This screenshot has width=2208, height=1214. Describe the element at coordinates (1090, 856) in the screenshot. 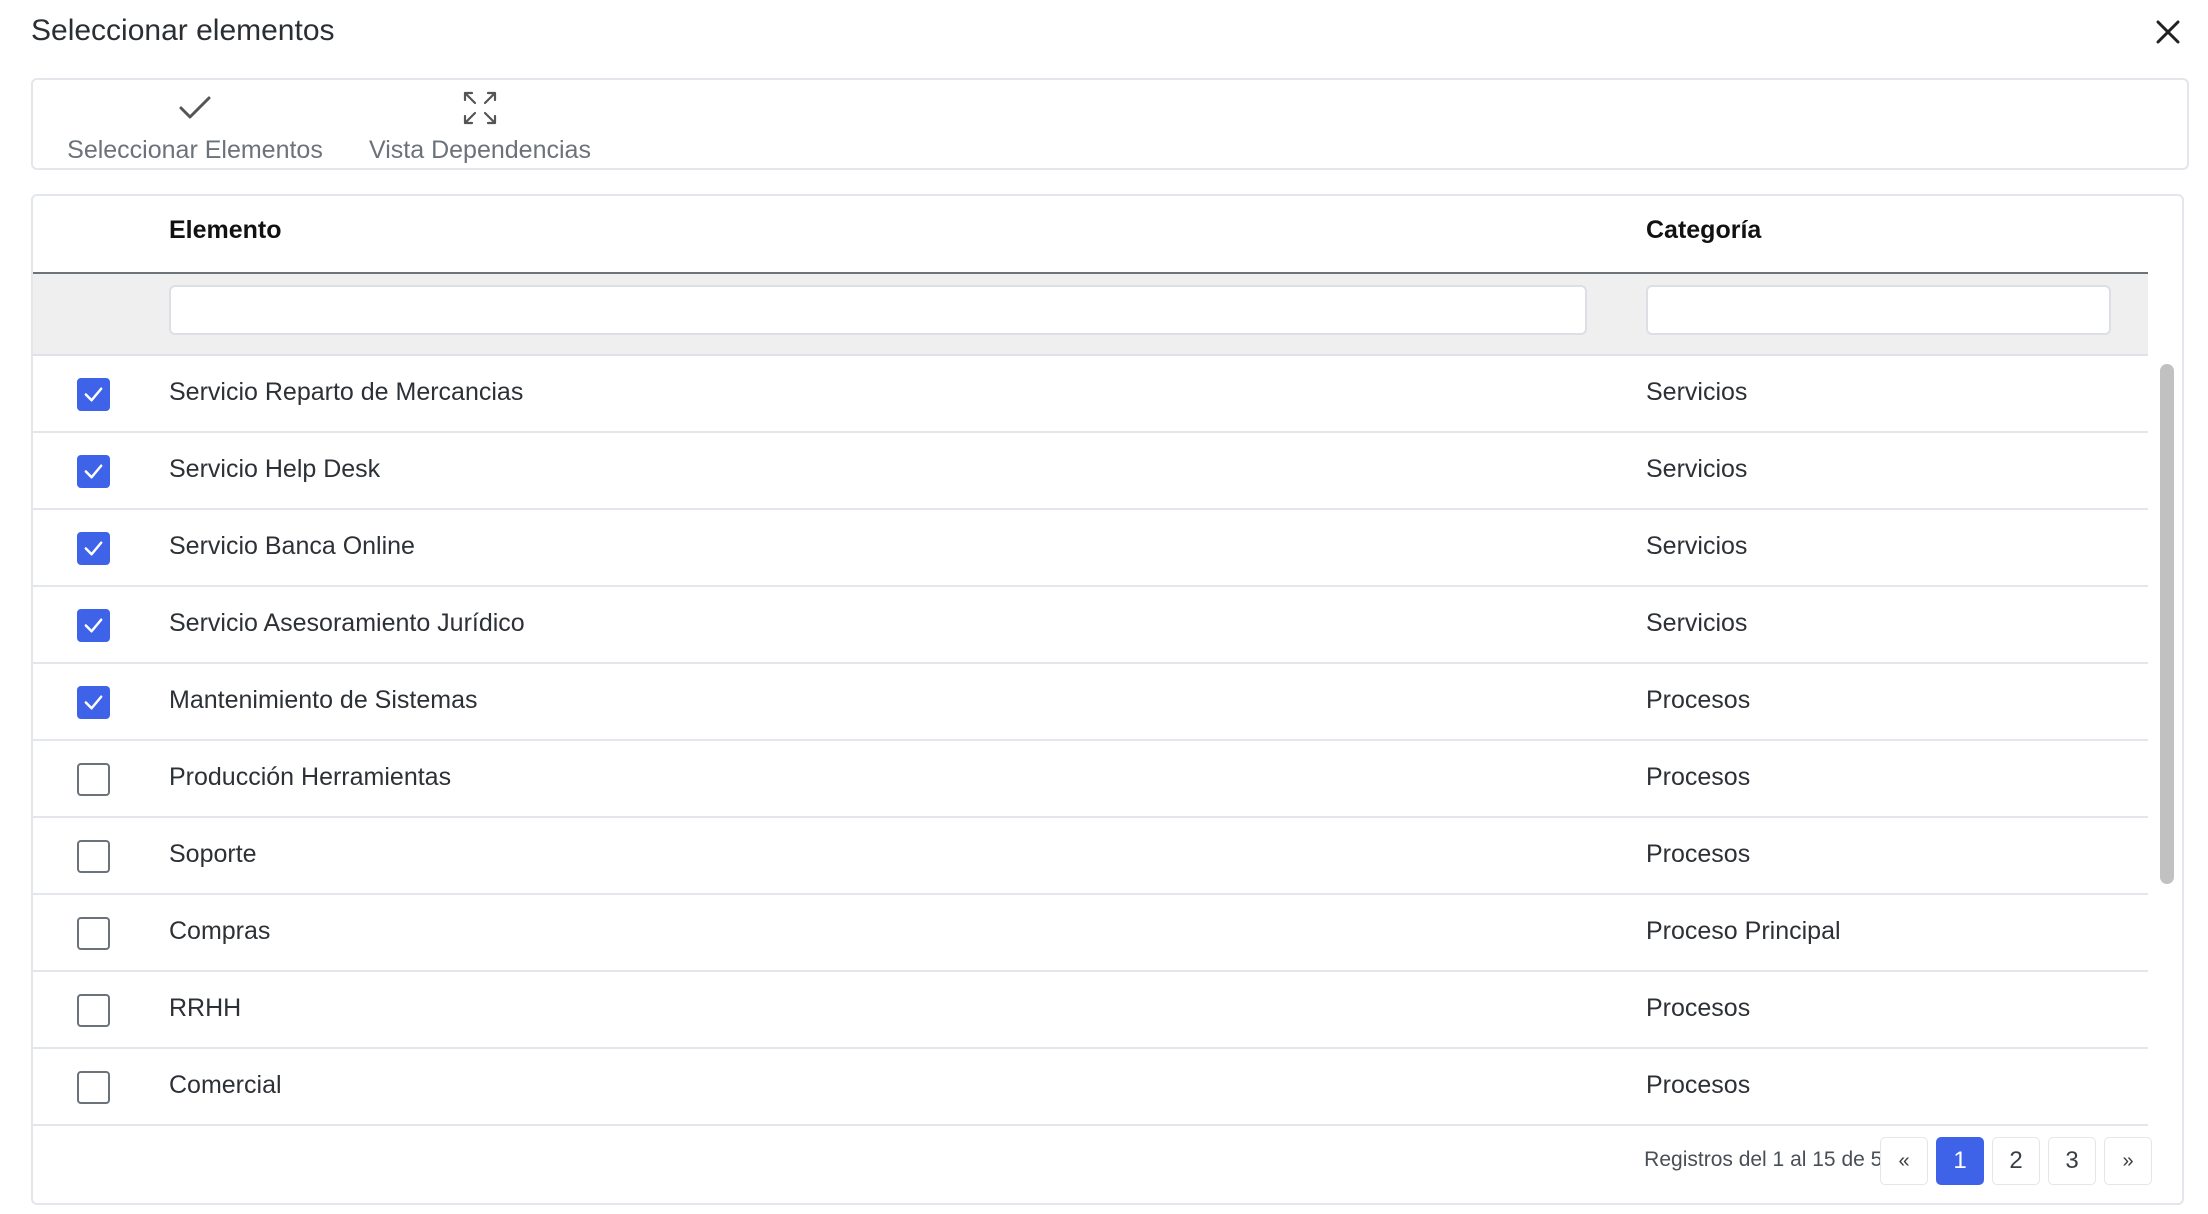

I see `table-row: Soporte Procesos` at that location.